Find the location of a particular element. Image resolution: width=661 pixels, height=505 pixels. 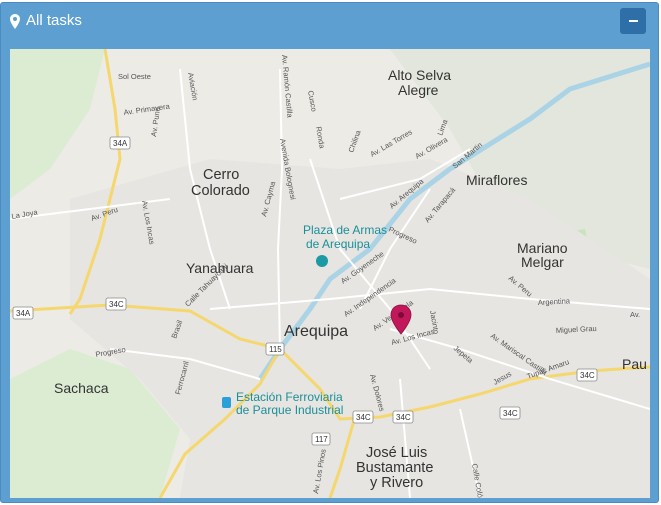

street-label: Av. is located at coordinates (635, 314).